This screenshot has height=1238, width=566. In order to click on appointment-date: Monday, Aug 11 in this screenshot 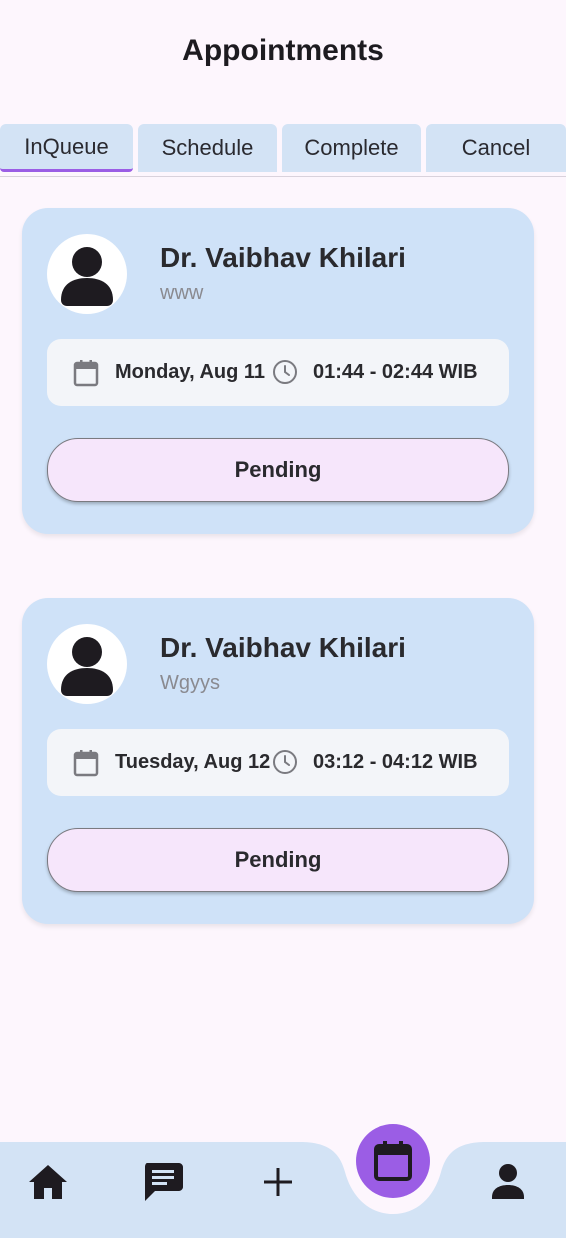, I will do `click(190, 372)`.